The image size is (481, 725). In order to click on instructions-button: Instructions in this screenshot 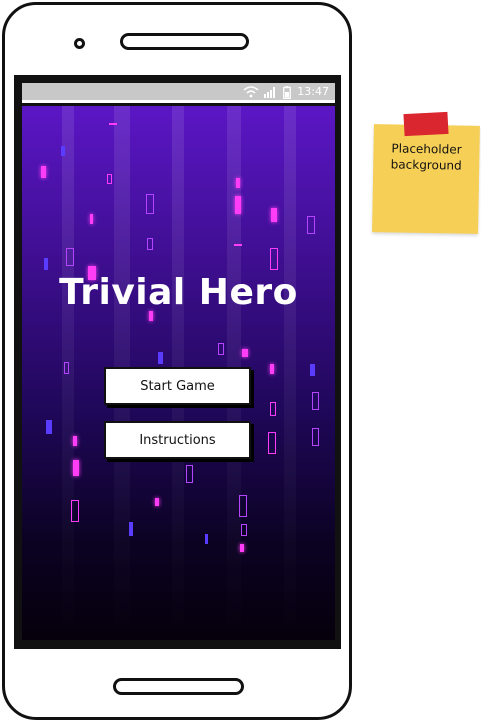, I will do `click(177, 440)`.